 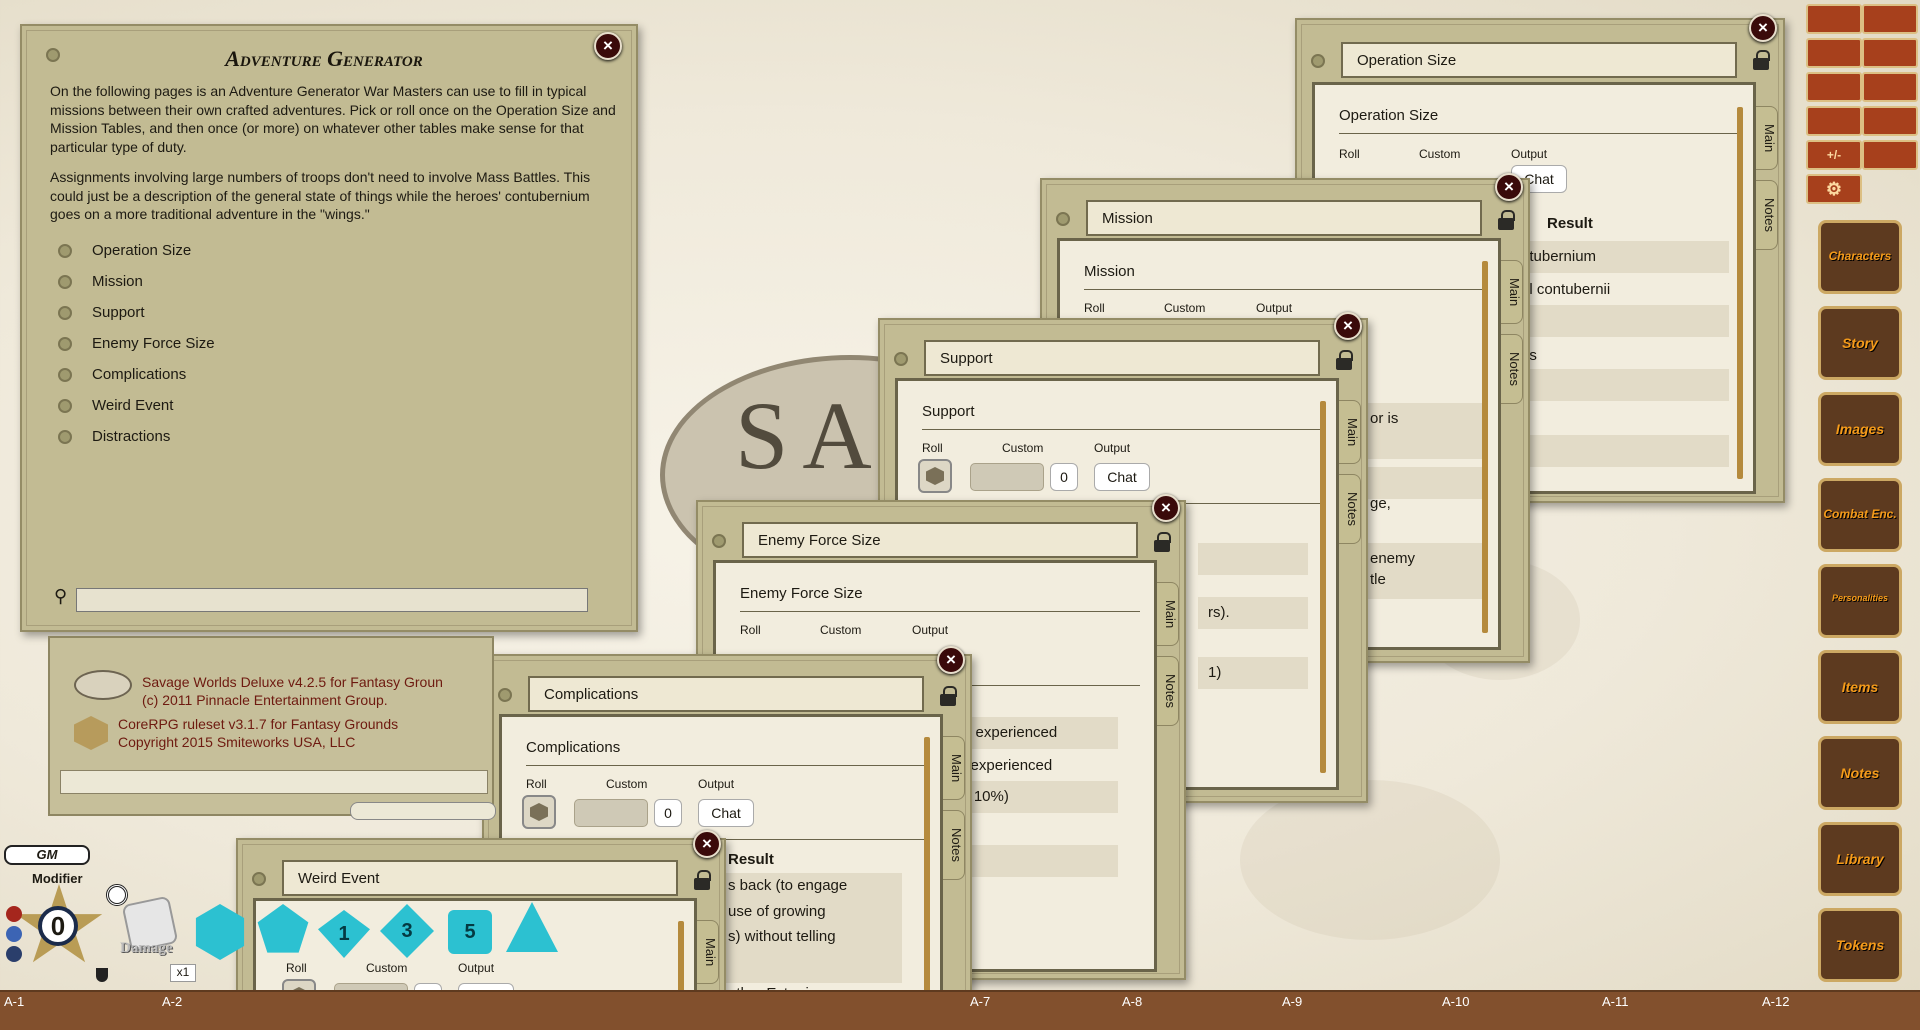 I want to click on list-item: Operation Size, so click(x=136, y=257).